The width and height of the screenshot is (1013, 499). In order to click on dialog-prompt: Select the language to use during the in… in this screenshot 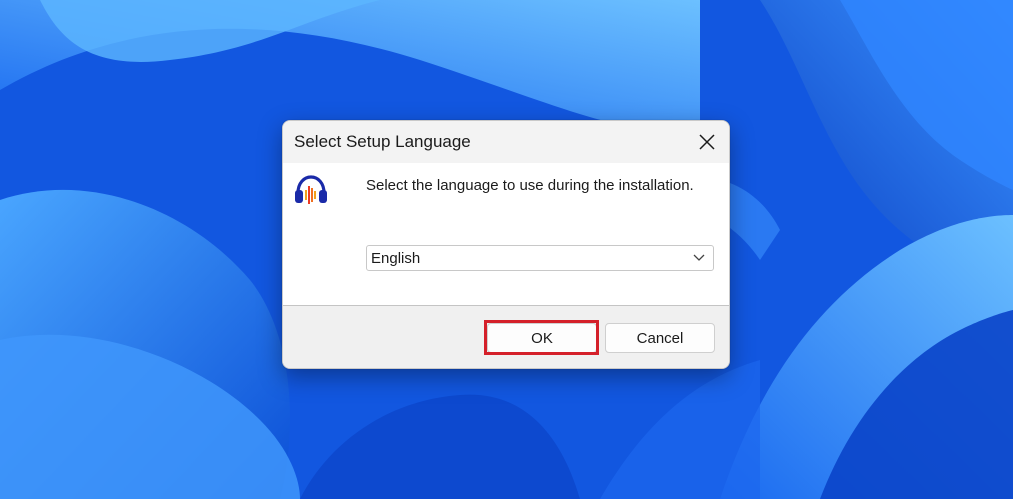, I will do `click(530, 185)`.